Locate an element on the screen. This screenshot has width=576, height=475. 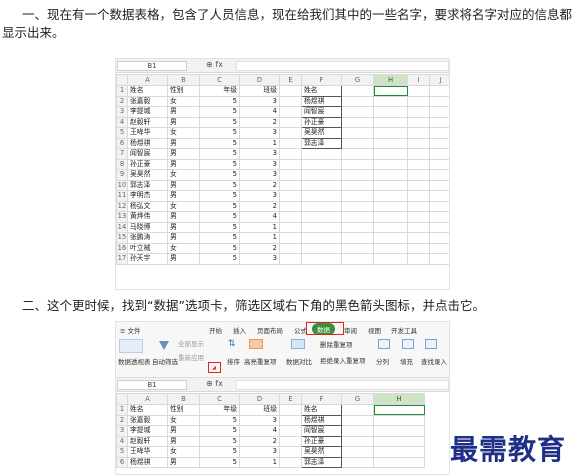
cell: 张嘉毅 is located at coordinates (147, 101).